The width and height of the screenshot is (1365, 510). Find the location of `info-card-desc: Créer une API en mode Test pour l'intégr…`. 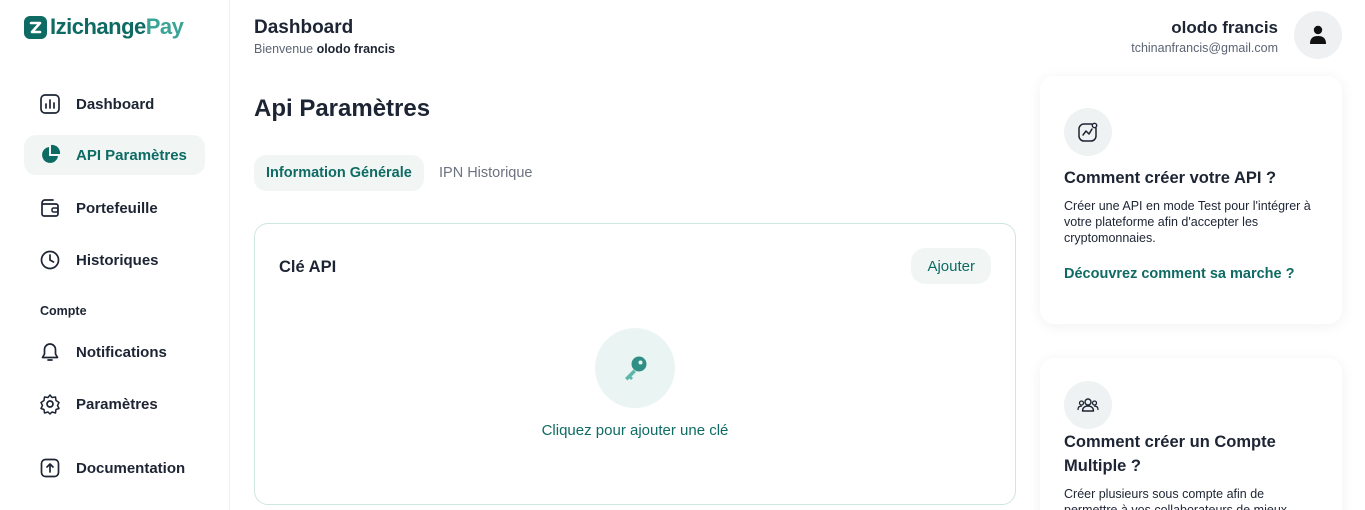

info-card-desc: Créer une API en mode Test pour l'intégr… is located at coordinates (1187, 222).